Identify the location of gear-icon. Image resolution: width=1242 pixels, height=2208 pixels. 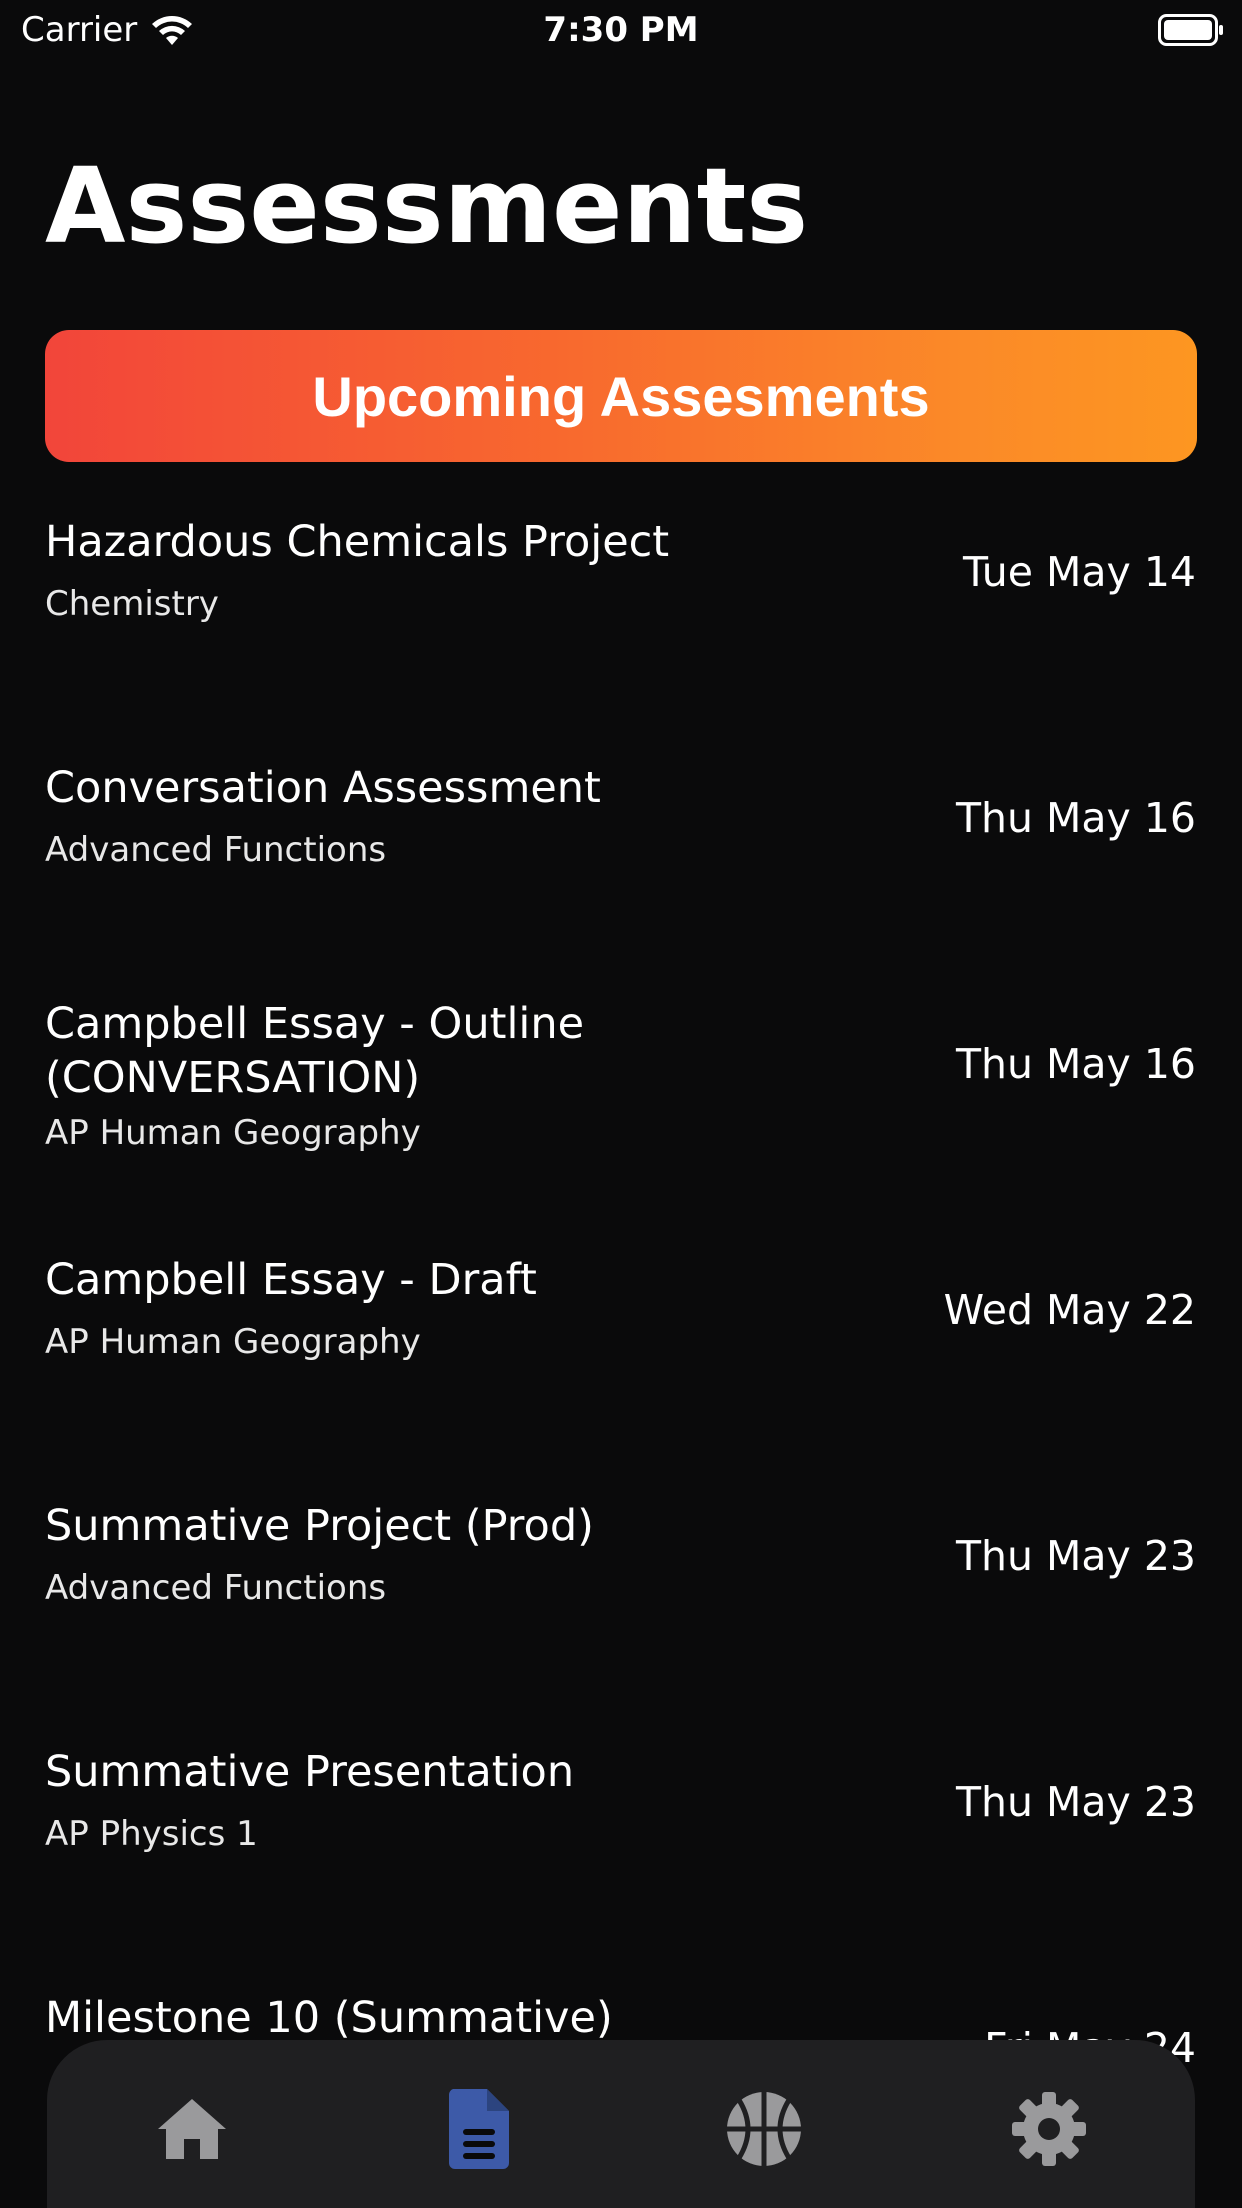
(1049, 2129).